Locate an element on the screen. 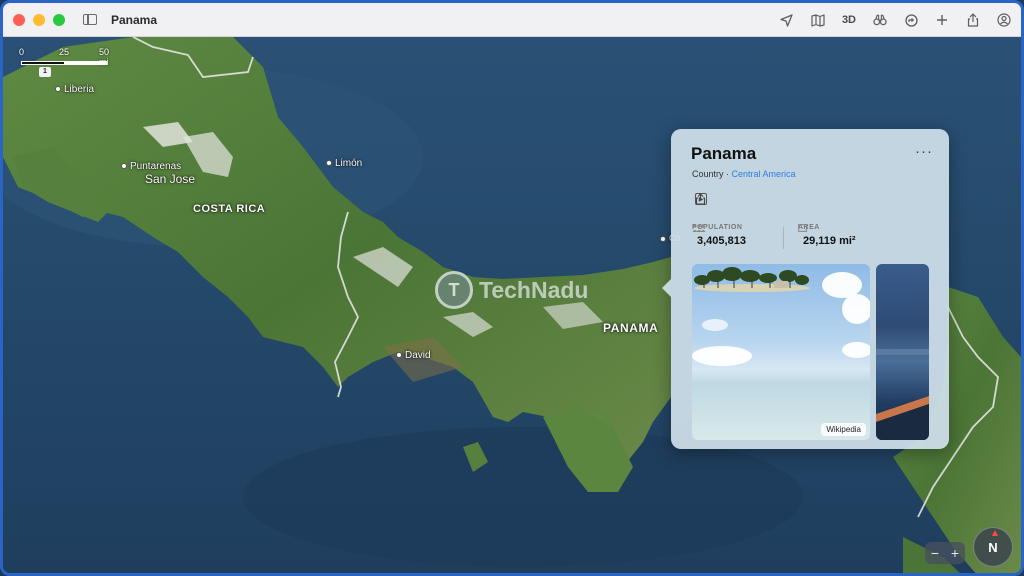  window-title: Panama is located at coordinates (134, 19).